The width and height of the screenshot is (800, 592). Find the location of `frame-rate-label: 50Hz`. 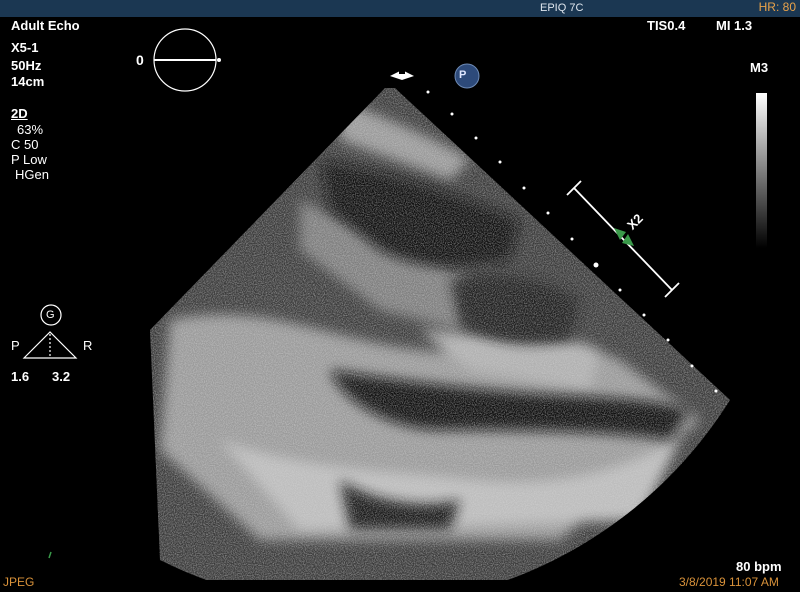

frame-rate-label: 50Hz is located at coordinates (26, 65).